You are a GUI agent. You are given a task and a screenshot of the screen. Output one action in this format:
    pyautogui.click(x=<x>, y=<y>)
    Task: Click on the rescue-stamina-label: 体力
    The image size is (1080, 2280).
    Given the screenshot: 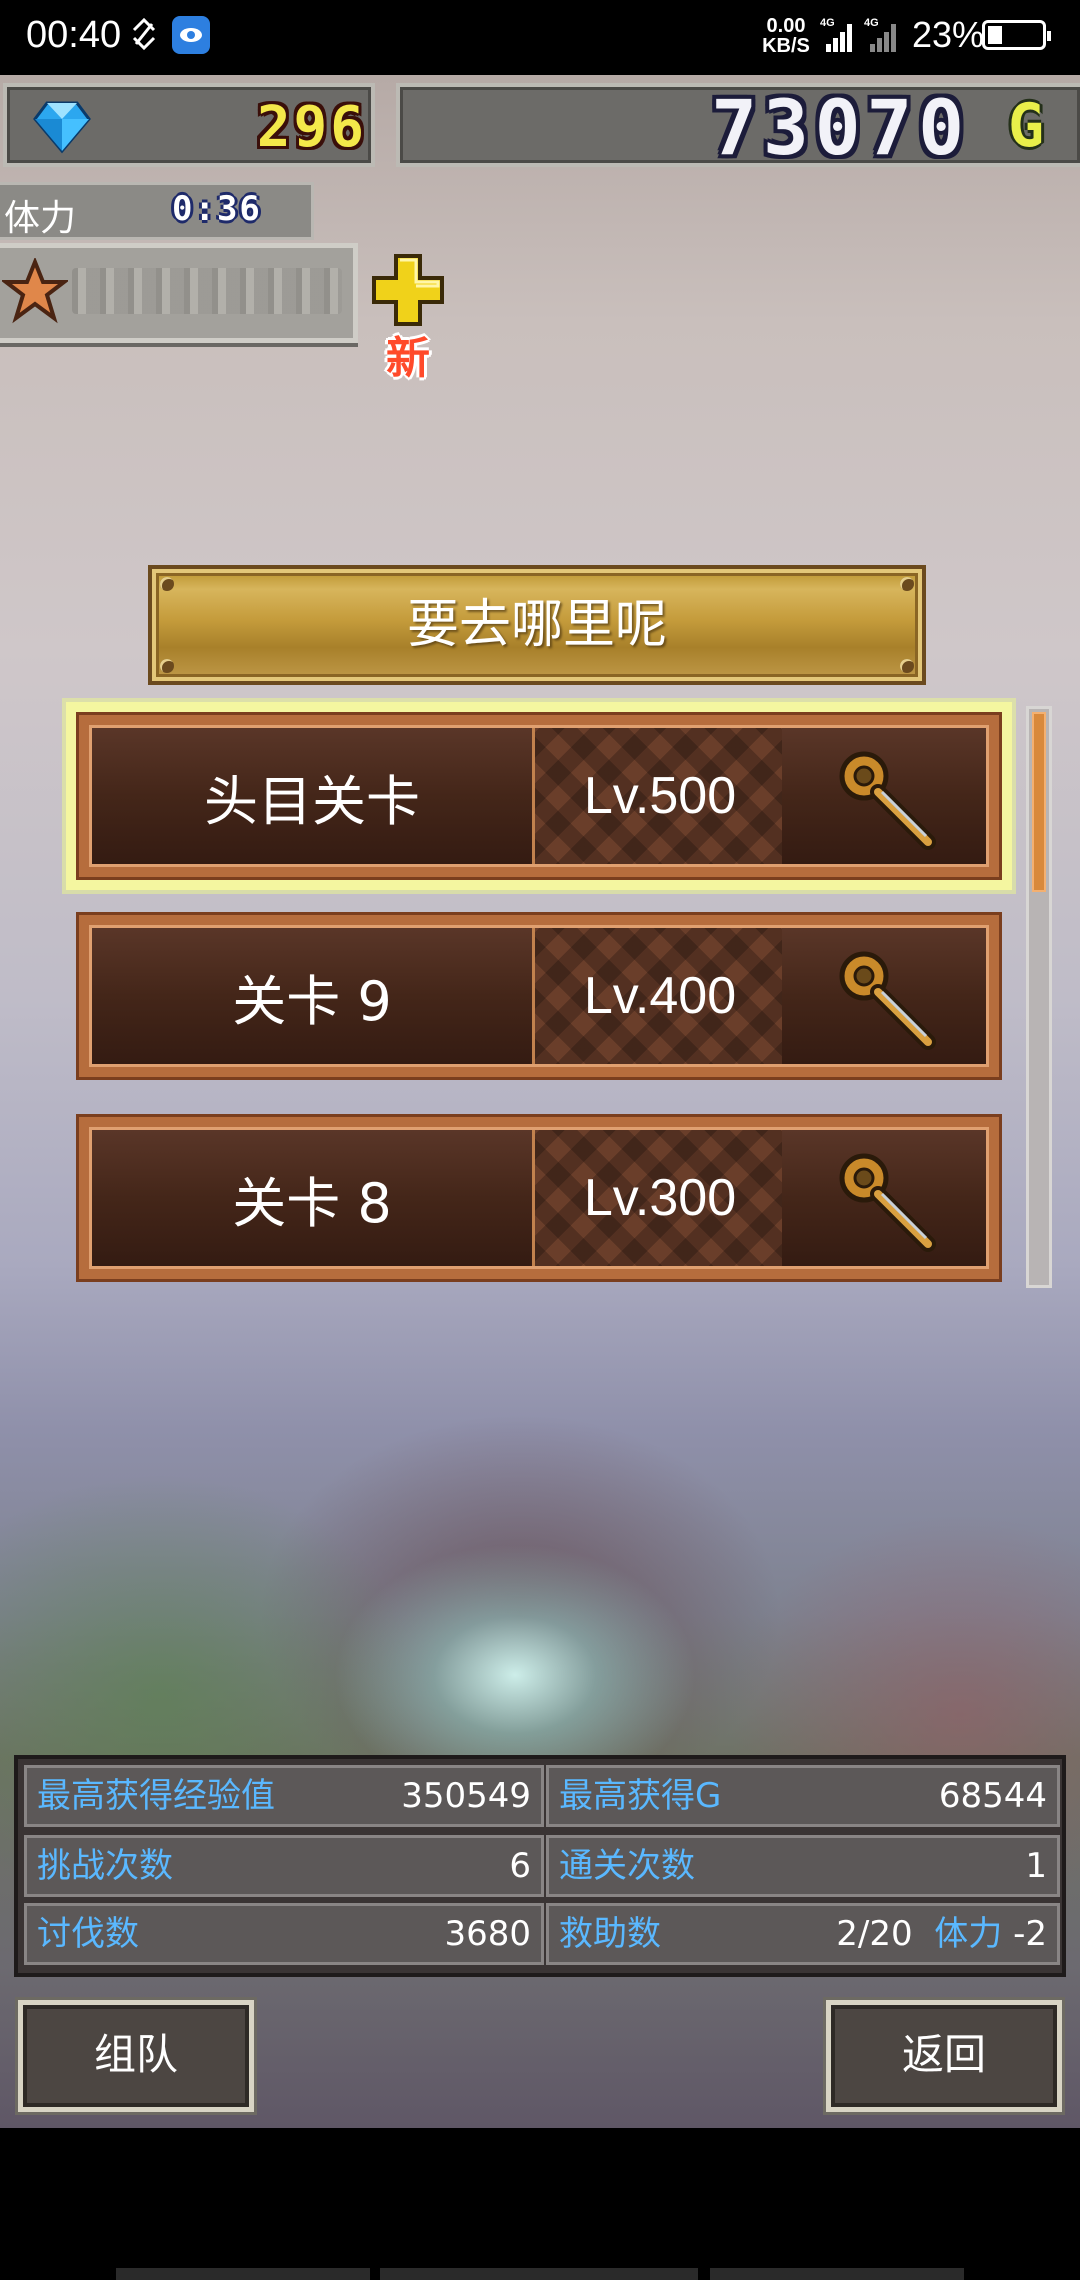 What is the action you would take?
    pyautogui.click(x=968, y=1934)
    